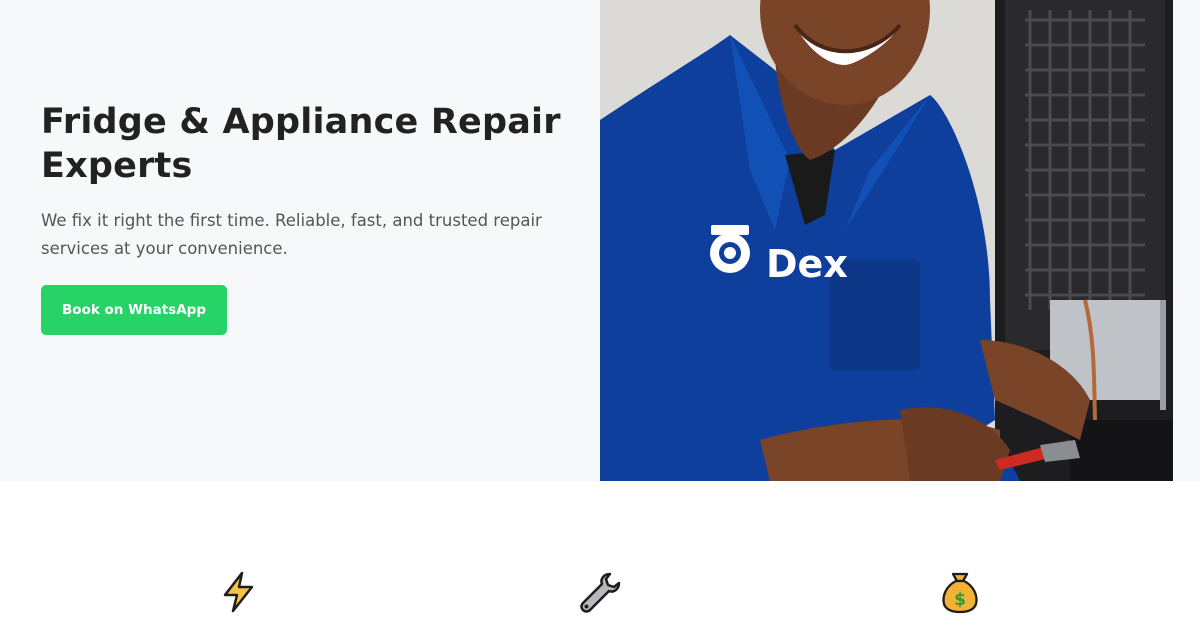  I want to click on uniform-logo-text: Dex, so click(807, 264).